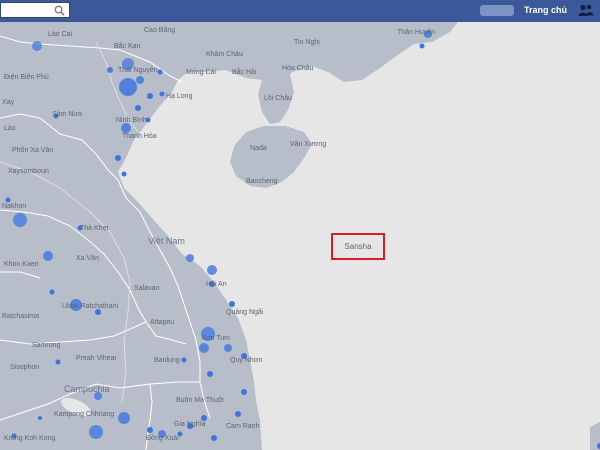 Image resolution: width=600 pixels, height=450 pixels. Describe the element at coordinates (84, 414) in the screenshot. I see `label-kampong-chhnang: Kampong Chhnang` at that location.